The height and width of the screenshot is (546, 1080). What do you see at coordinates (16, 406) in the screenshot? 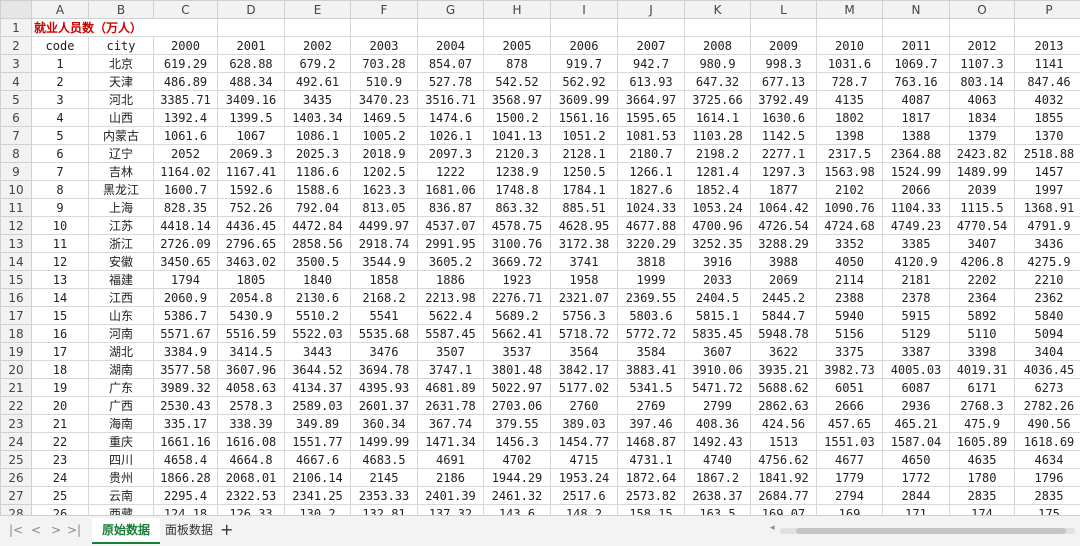
I see `row-header: 22` at bounding box center [16, 406].